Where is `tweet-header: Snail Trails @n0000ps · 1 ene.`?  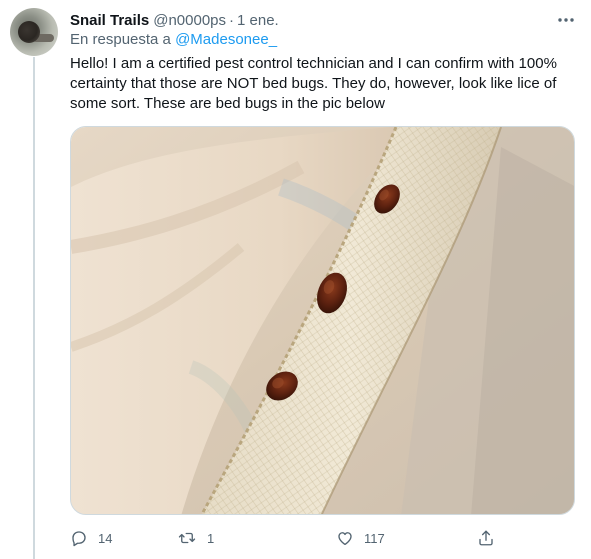
tweet-header: Snail Trails @n0000ps · 1 ene. is located at coordinates (174, 20).